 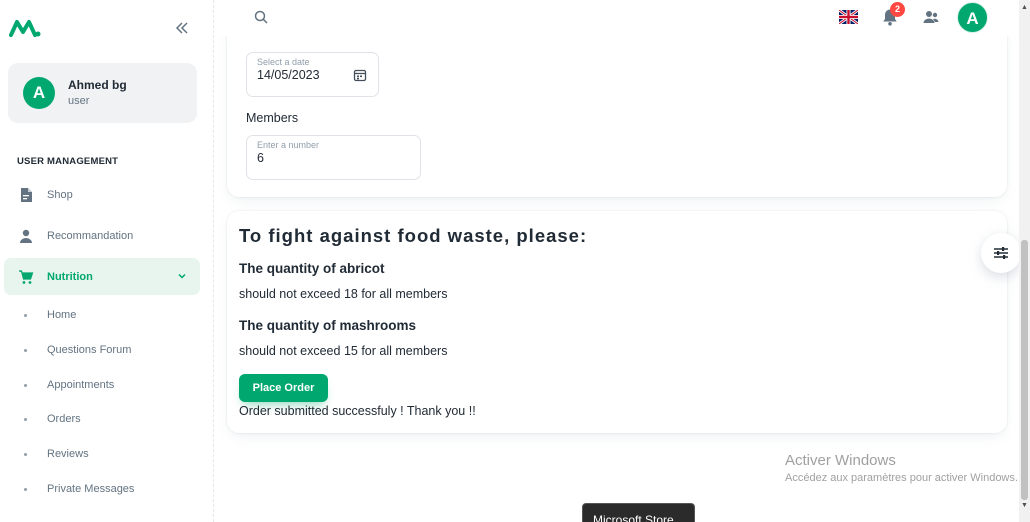 I want to click on account-role: user, so click(x=79, y=101).